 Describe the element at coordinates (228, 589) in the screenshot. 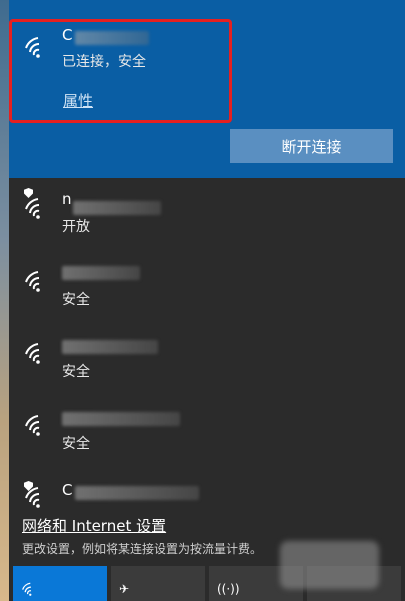

I see `hotspot-icon: ((·))` at that location.